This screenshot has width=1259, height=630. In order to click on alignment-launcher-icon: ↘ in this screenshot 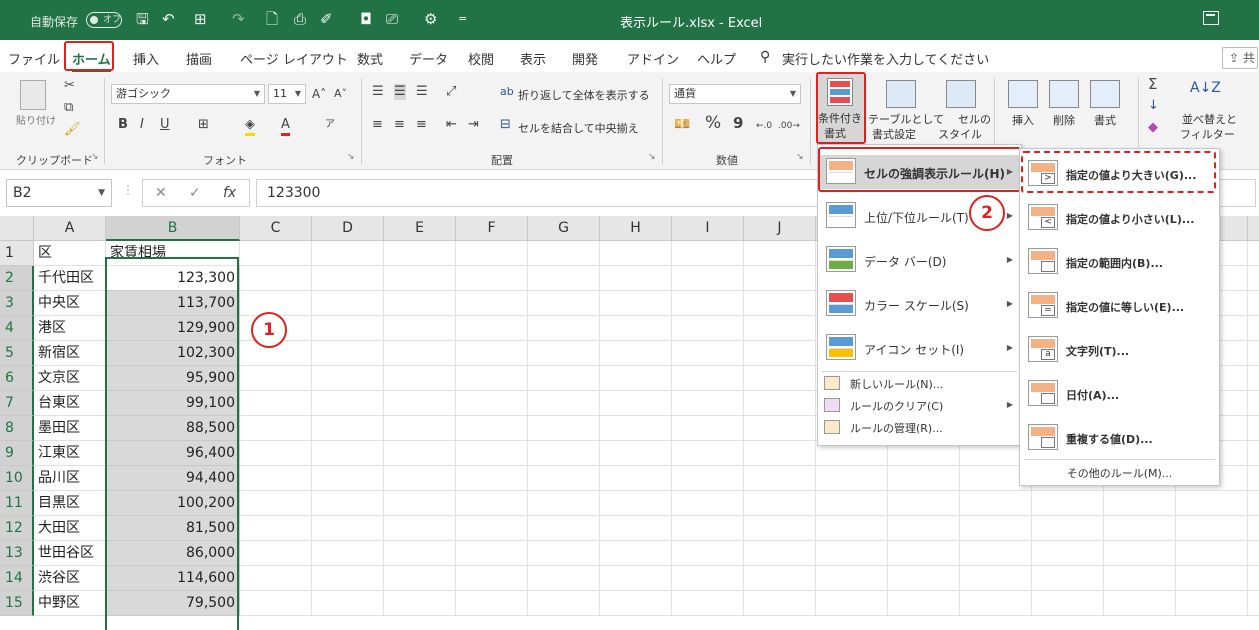, I will do `click(652, 157)`.